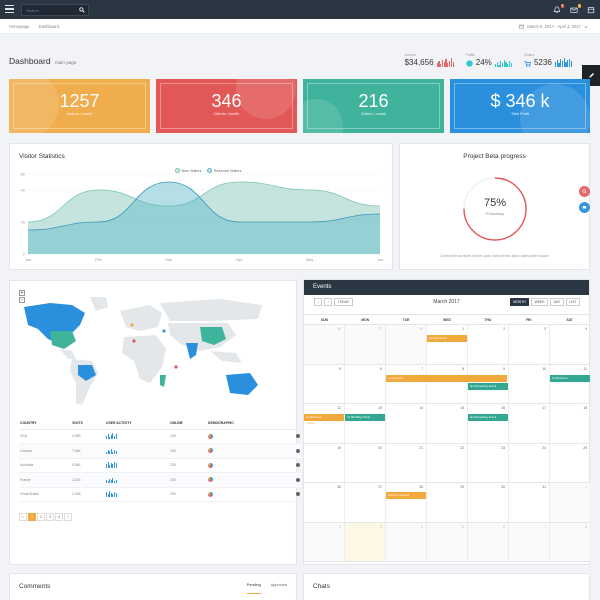 The image size is (600, 600). What do you see at coordinates (570, 423) in the screenshot?
I see `calendar-day-cell: 18` at bounding box center [570, 423].